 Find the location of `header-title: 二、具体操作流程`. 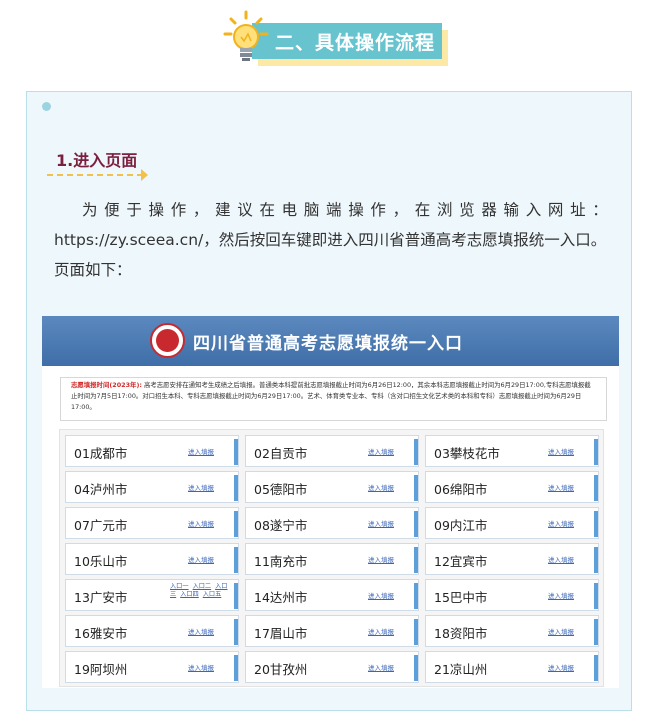

header-title: 二、具体操作流程 is located at coordinates (354, 42).